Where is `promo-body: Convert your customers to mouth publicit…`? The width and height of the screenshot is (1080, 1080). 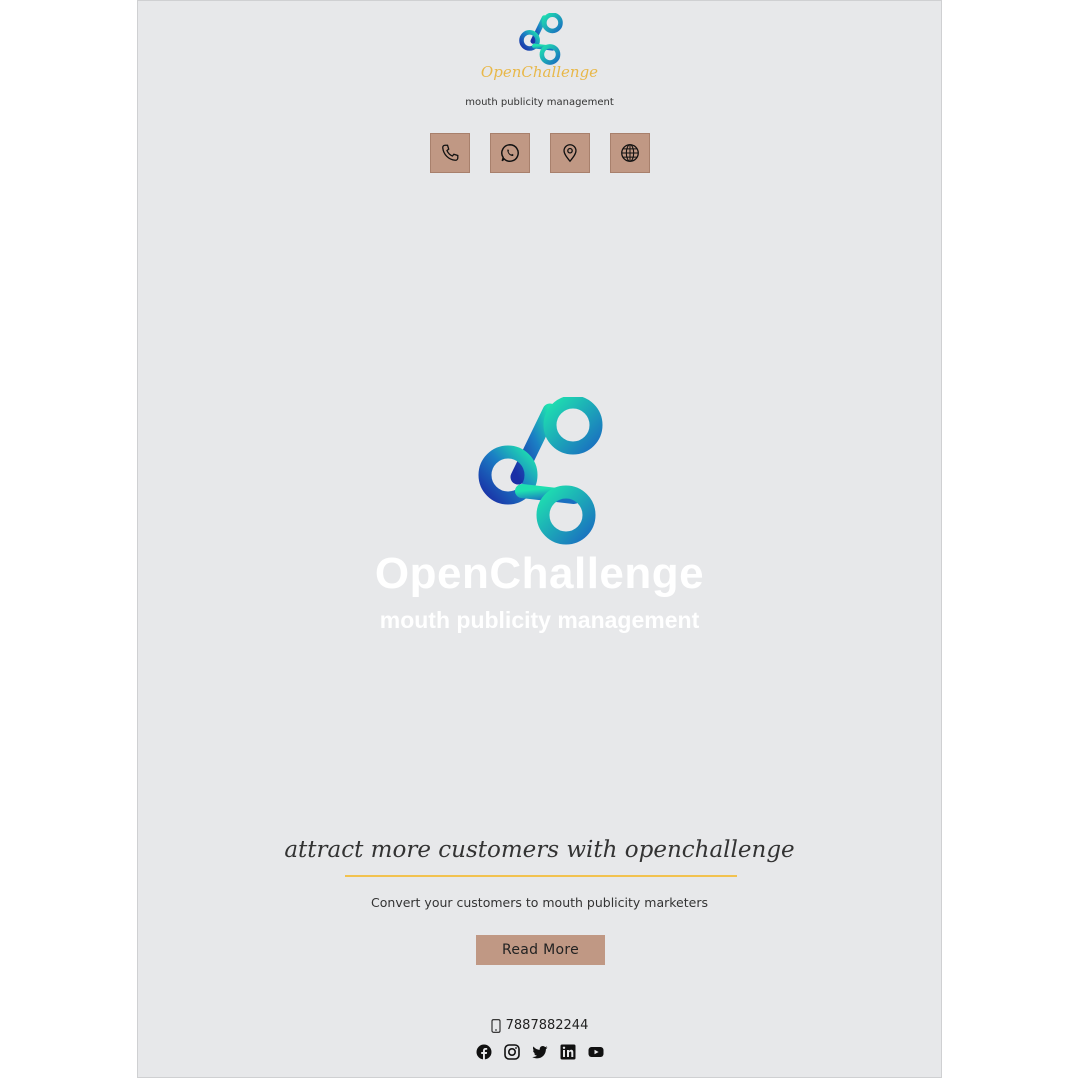 promo-body: Convert your customers to mouth publicit… is located at coordinates (539, 902).